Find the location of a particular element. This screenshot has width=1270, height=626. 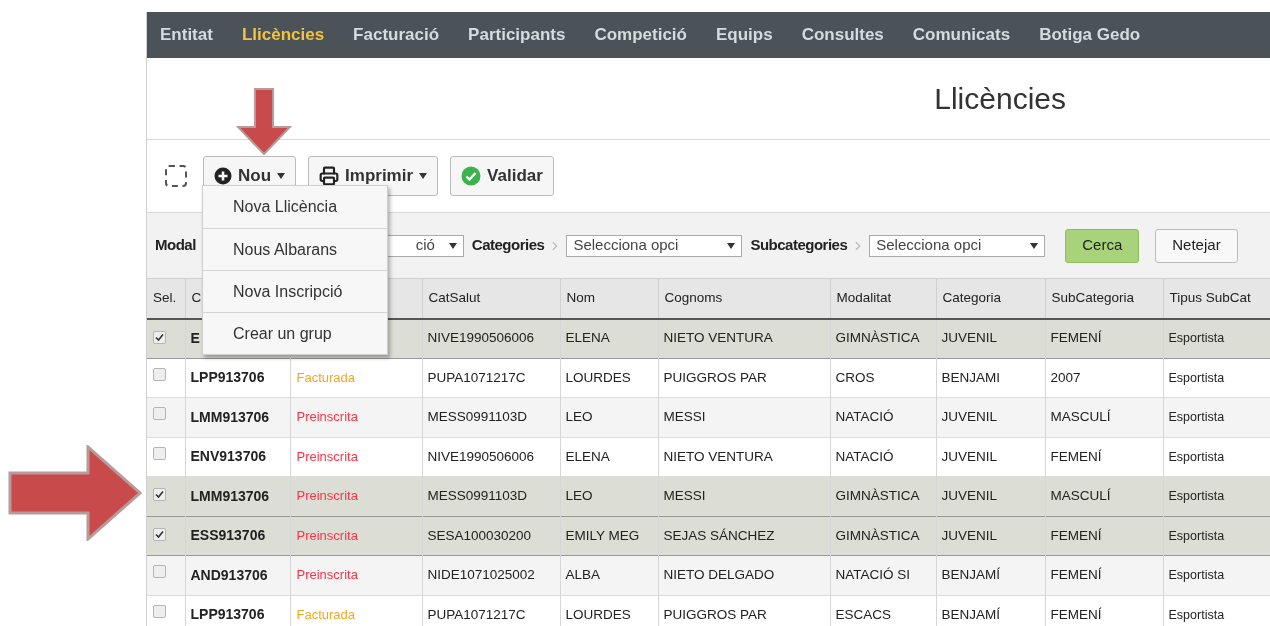

nav-tab: Participants is located at coordinates (517, 35).